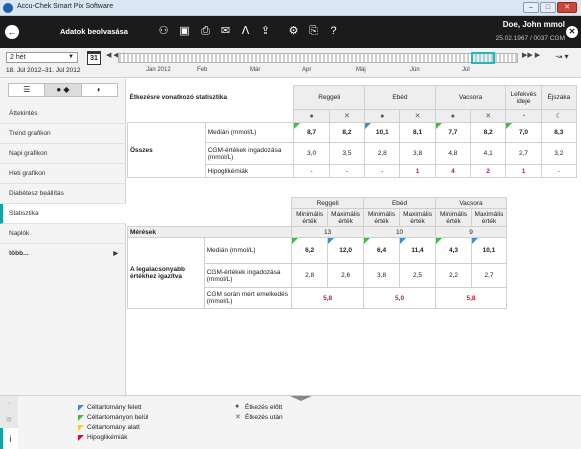  Describe the element at coordinates (27, 90) in the screenshot. I see `tab-list-icon: ☰` at that location.